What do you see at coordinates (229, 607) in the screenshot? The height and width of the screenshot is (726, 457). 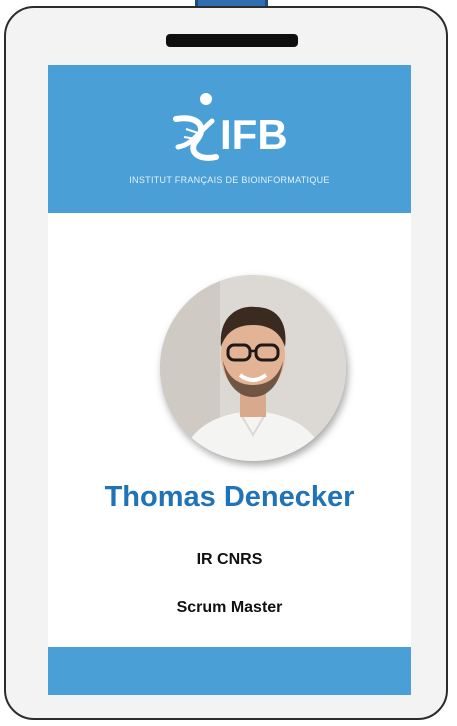 I see `role-label: Scrum Master` at bounding box center [229, 607].